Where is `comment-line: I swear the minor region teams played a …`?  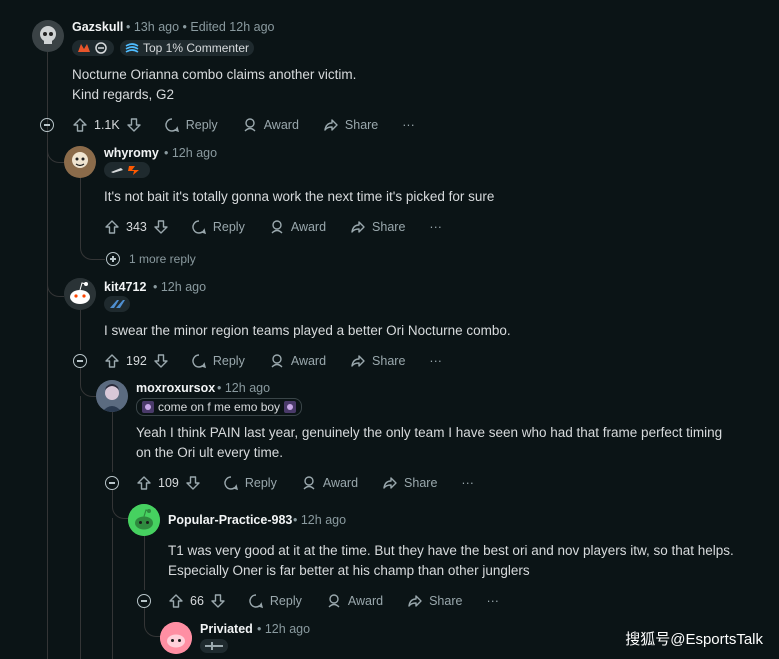 comment-line: I swear the minor region teams played a … is located at coordinates (307, 330).